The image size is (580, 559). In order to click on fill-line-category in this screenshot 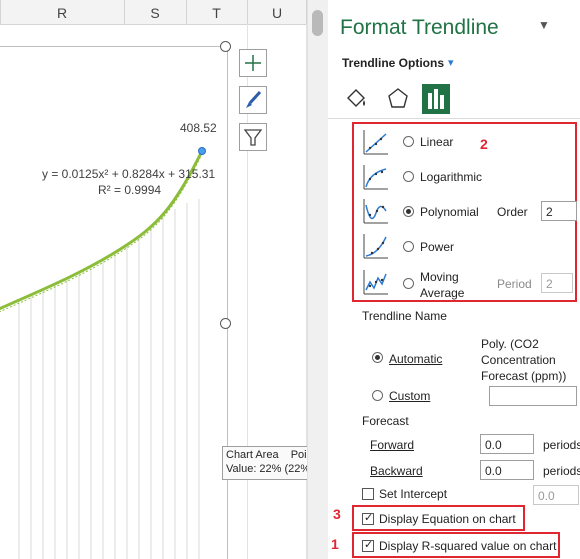, I will do `click(356, 99)`.